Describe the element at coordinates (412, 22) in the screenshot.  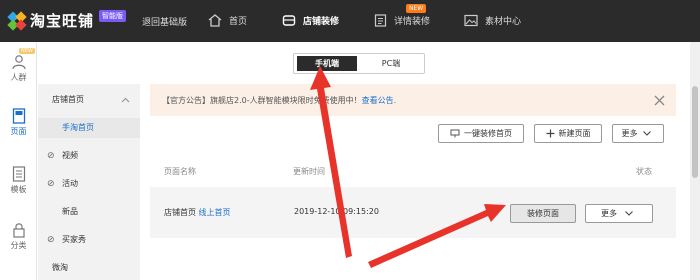
I see `nav-detail-label: 详情装修` at that location.